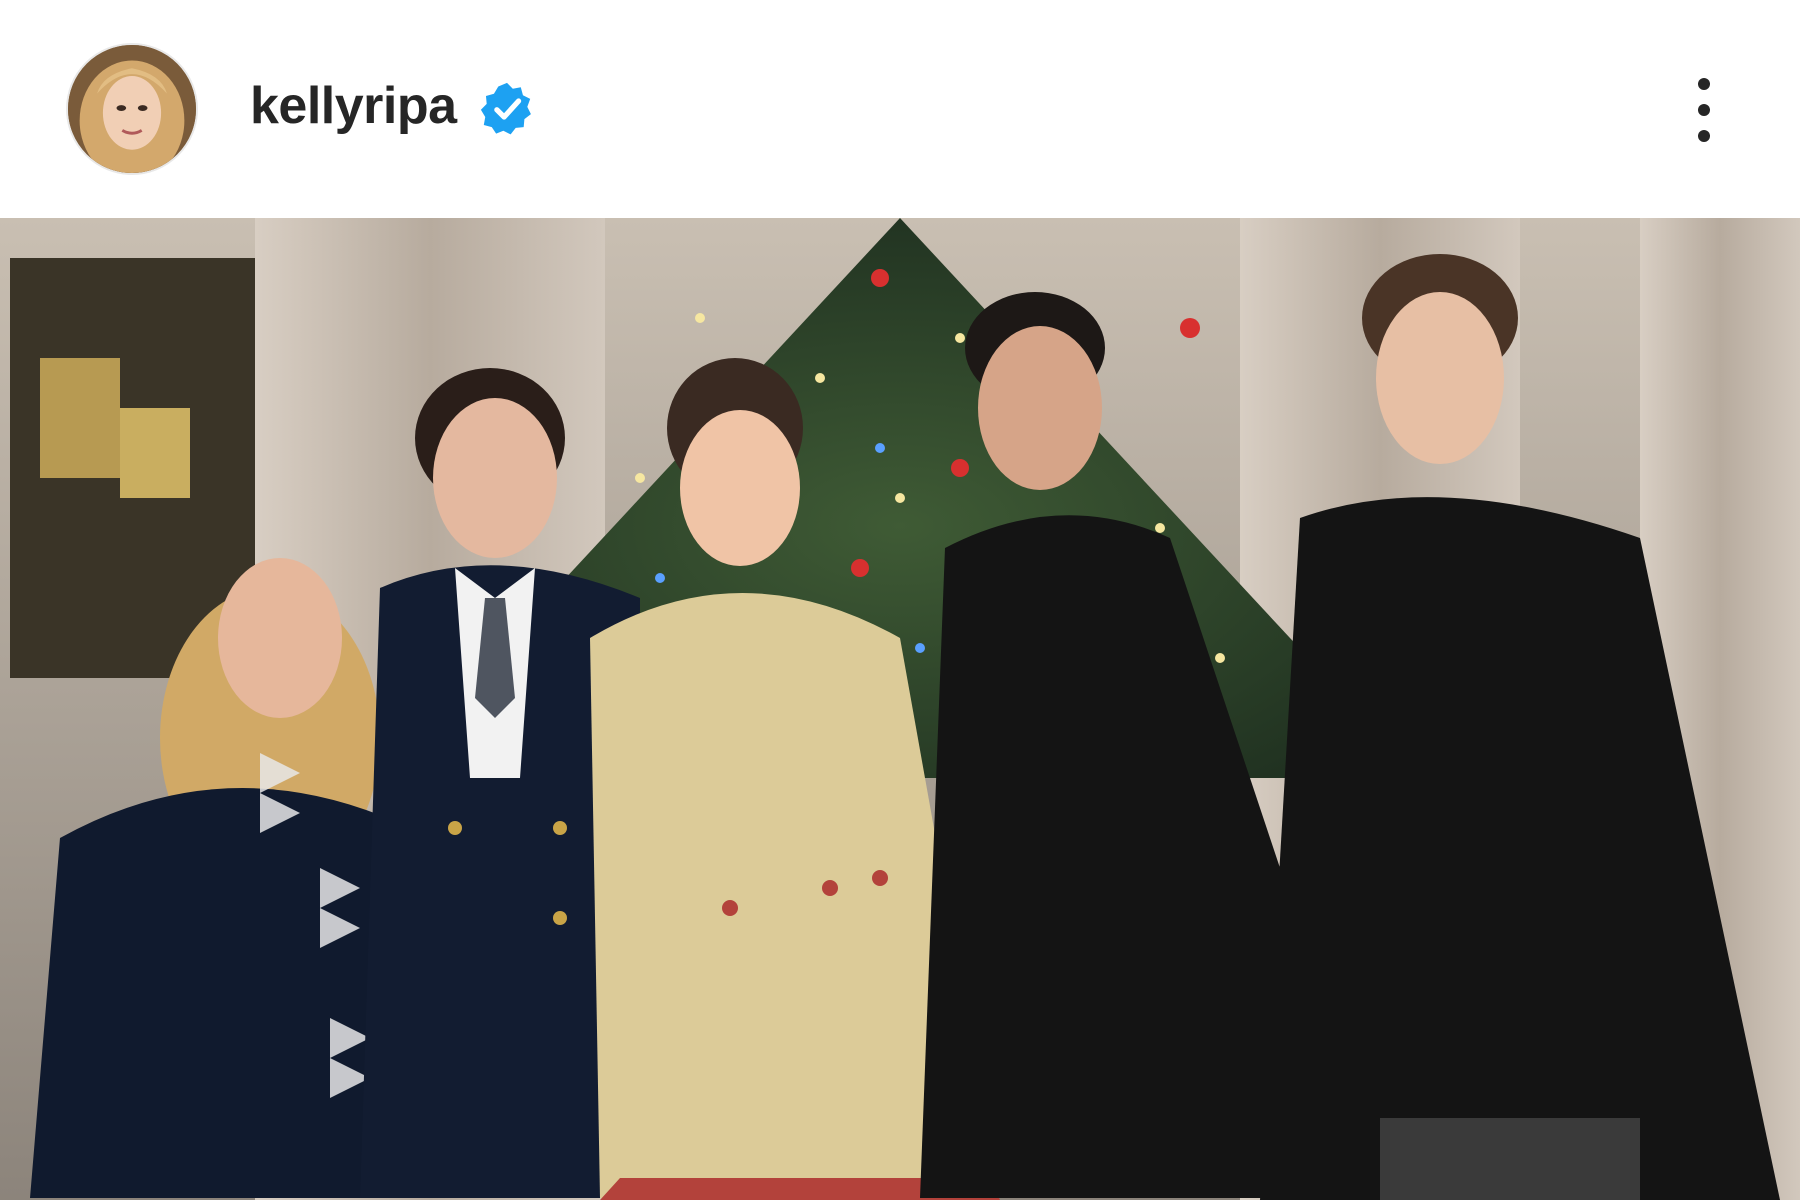  I want to click on avatar-image, so click(132, 109).